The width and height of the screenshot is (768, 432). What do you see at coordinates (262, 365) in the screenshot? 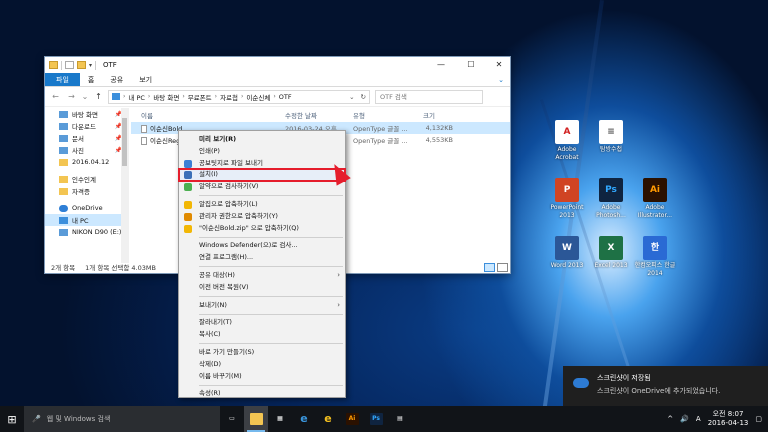
I see `context-menu-item: 삭제(D)` at bounding box center [262, 365].